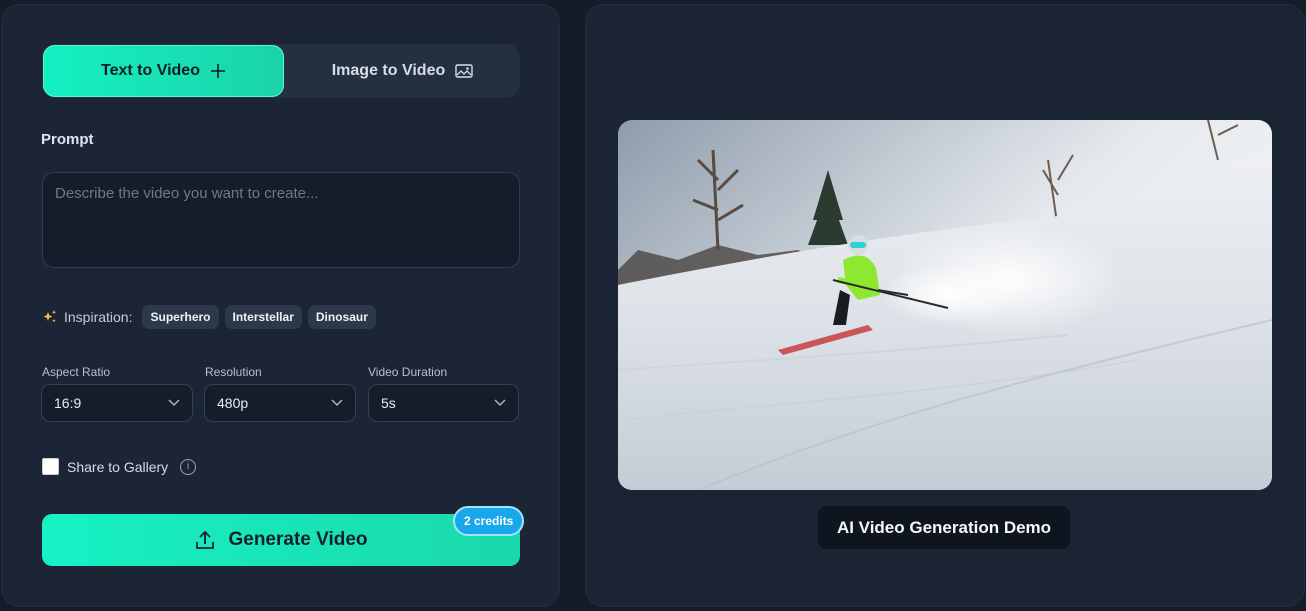  Describe the element at coordinates (117, 403) in the screenshot. I see `aspect-ratio-select: 16:9` at that location.